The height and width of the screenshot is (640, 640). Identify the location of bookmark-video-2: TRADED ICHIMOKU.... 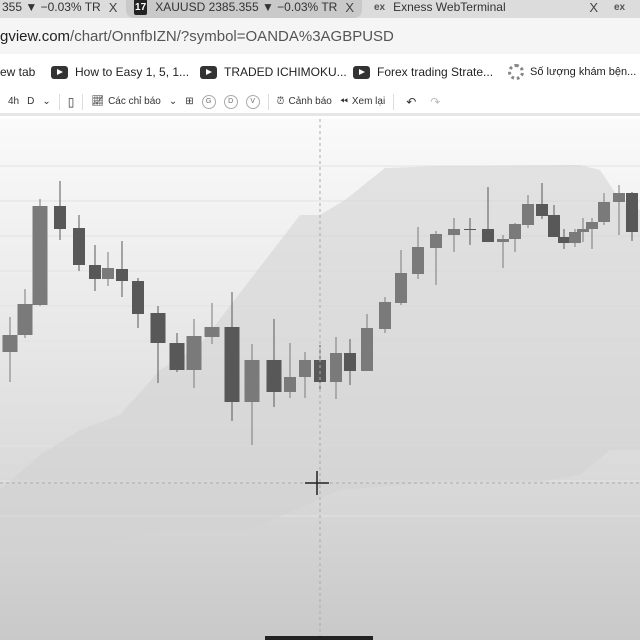
(273, 72).